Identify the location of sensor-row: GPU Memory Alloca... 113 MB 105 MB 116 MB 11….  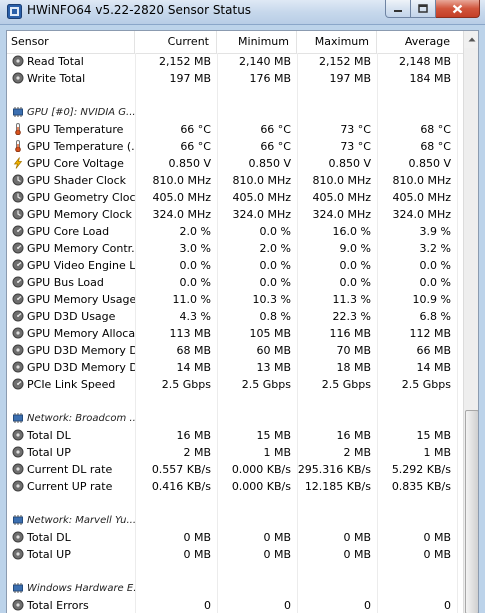
(235, 333).